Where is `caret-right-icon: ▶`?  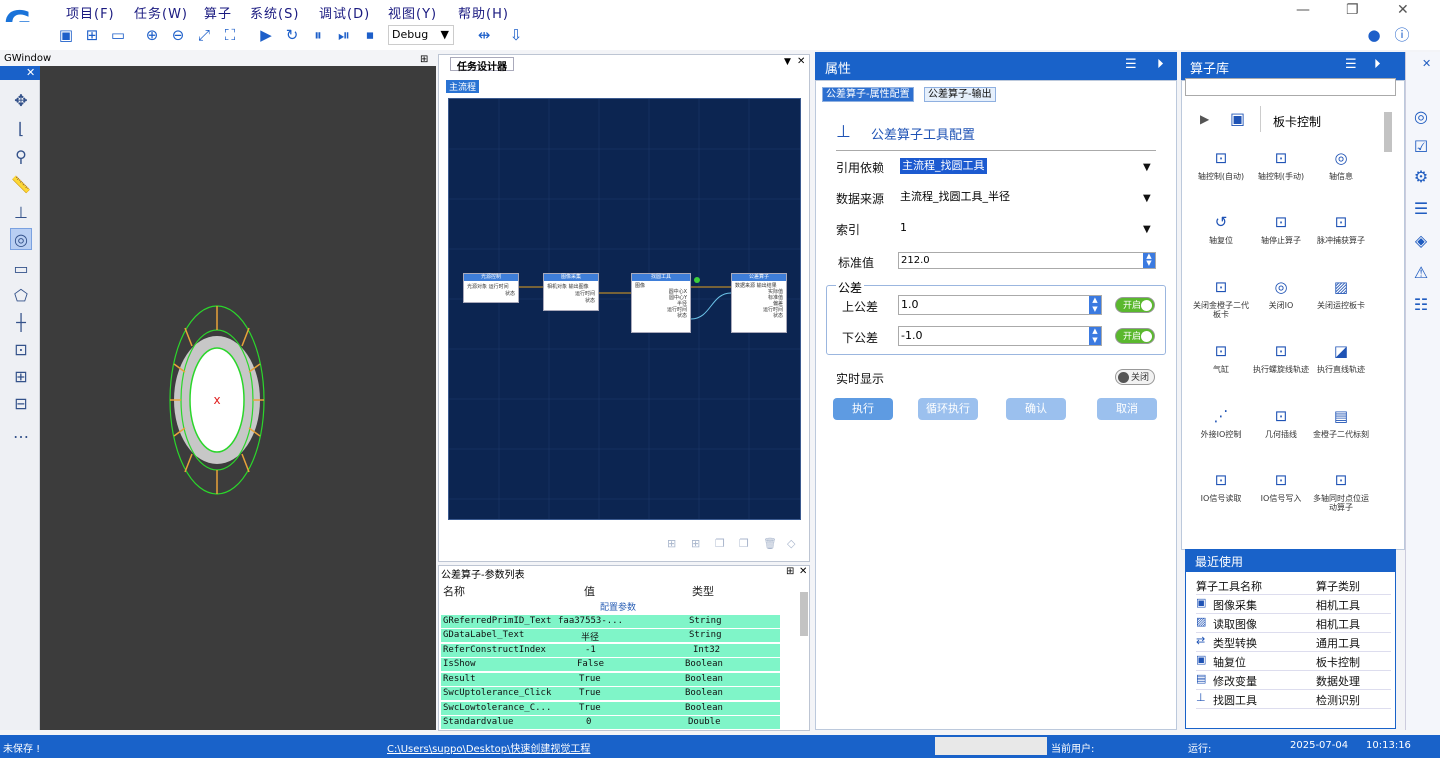 caret-right-icon: ▶ is located at coordinates (1204, 119).